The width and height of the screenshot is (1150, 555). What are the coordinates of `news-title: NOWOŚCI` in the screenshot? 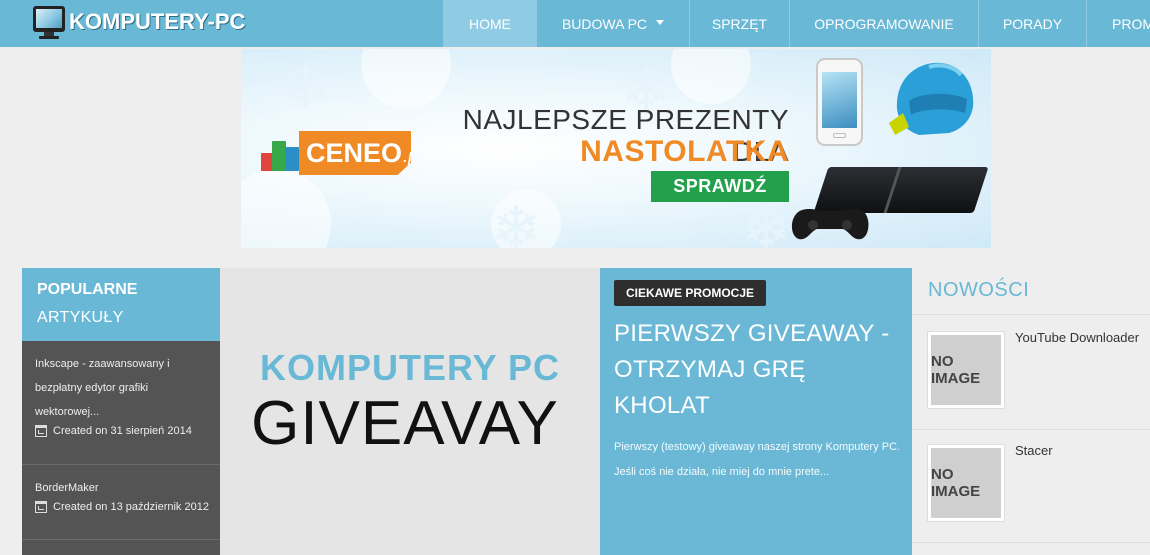 It's located at (979, 290).